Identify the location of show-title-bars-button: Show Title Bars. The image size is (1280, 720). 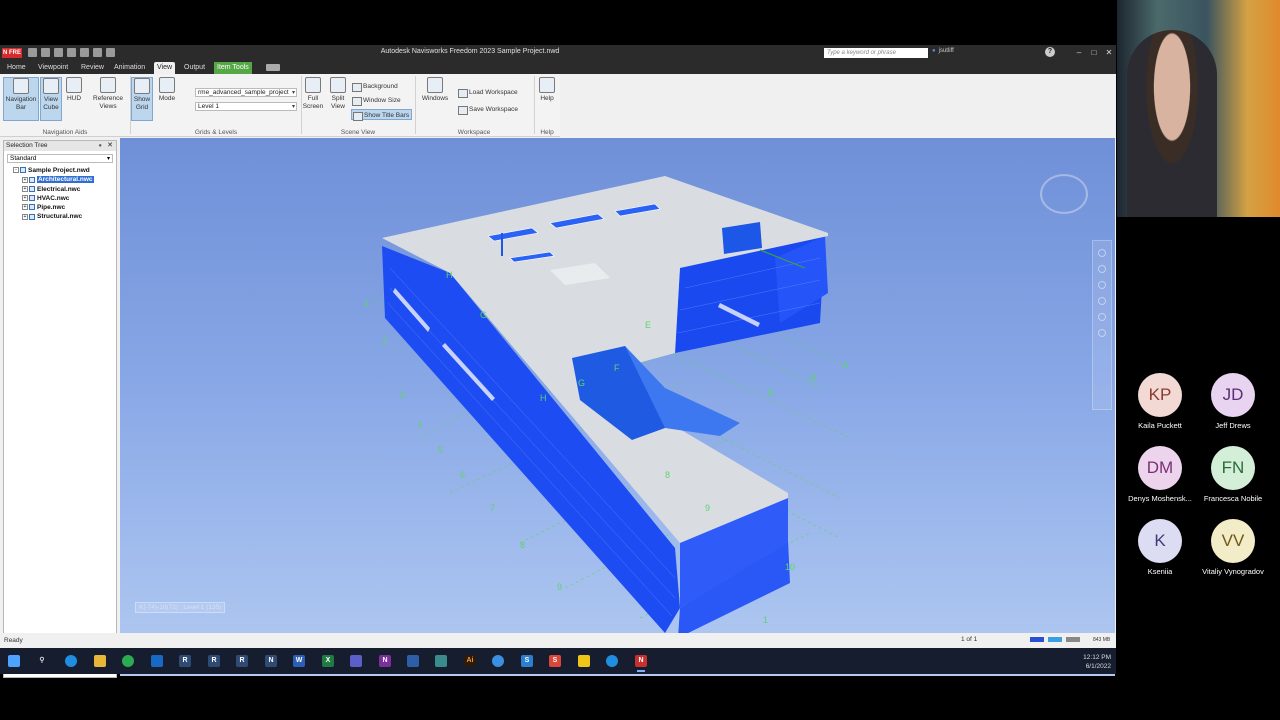
(381, 115).